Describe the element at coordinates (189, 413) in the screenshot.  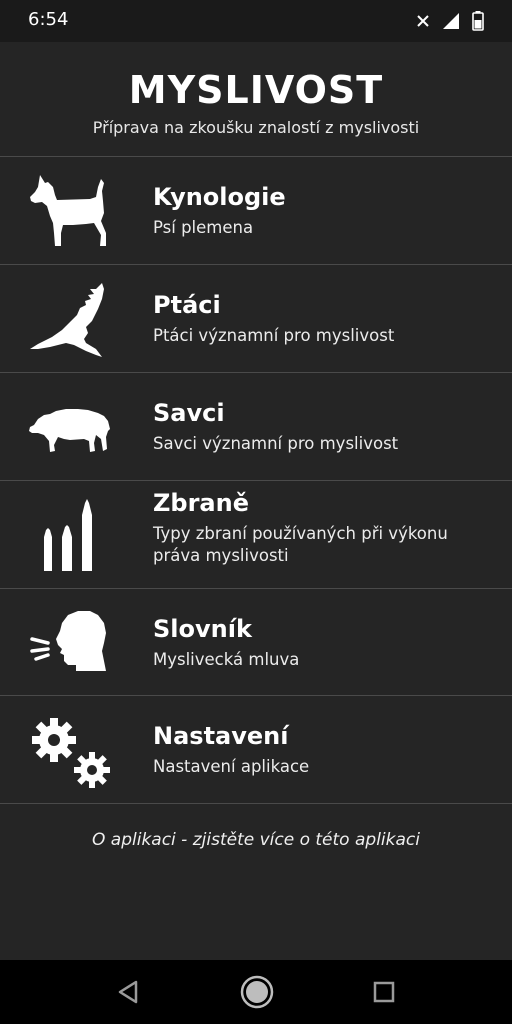
I see `menu-item-title: Savci` at that location.